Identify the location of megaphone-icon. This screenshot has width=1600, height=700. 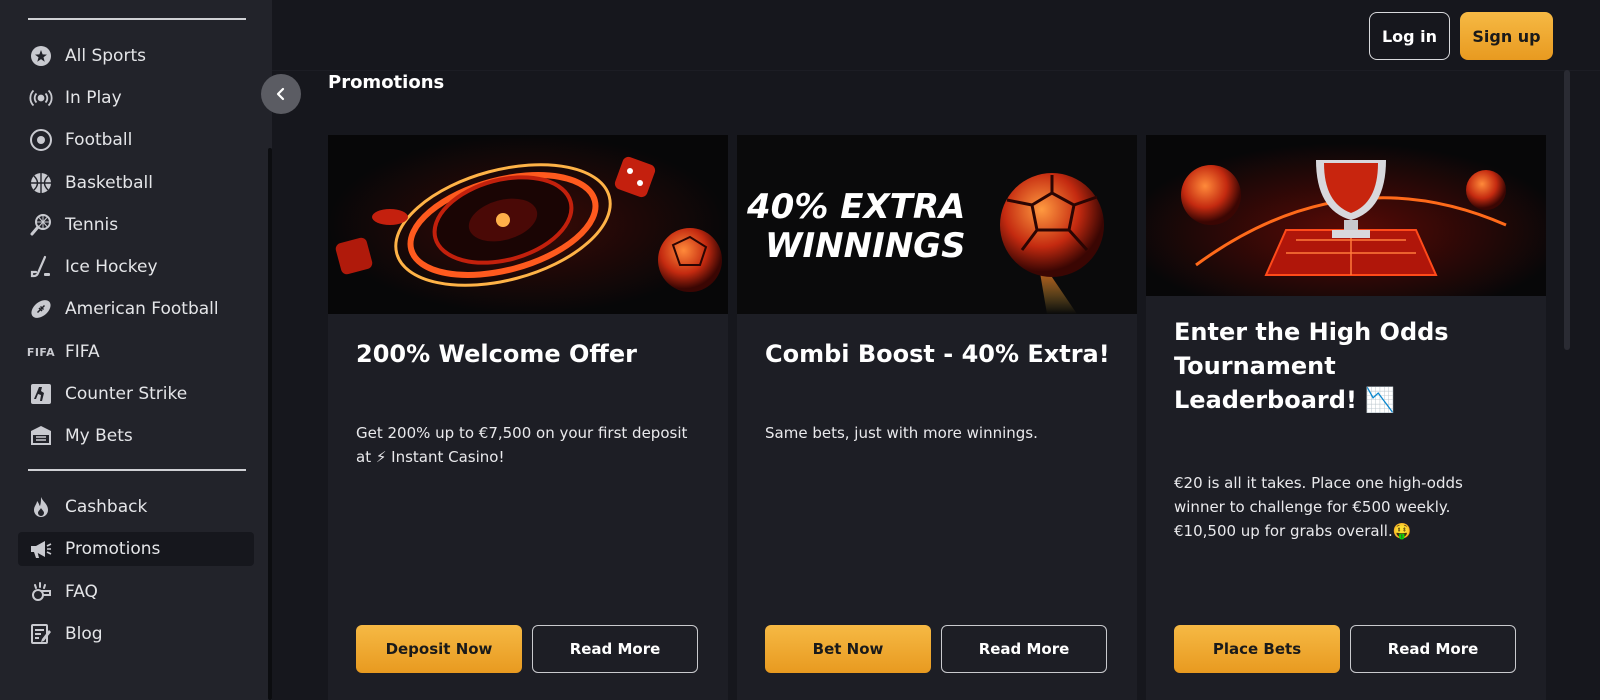
(41, 549).